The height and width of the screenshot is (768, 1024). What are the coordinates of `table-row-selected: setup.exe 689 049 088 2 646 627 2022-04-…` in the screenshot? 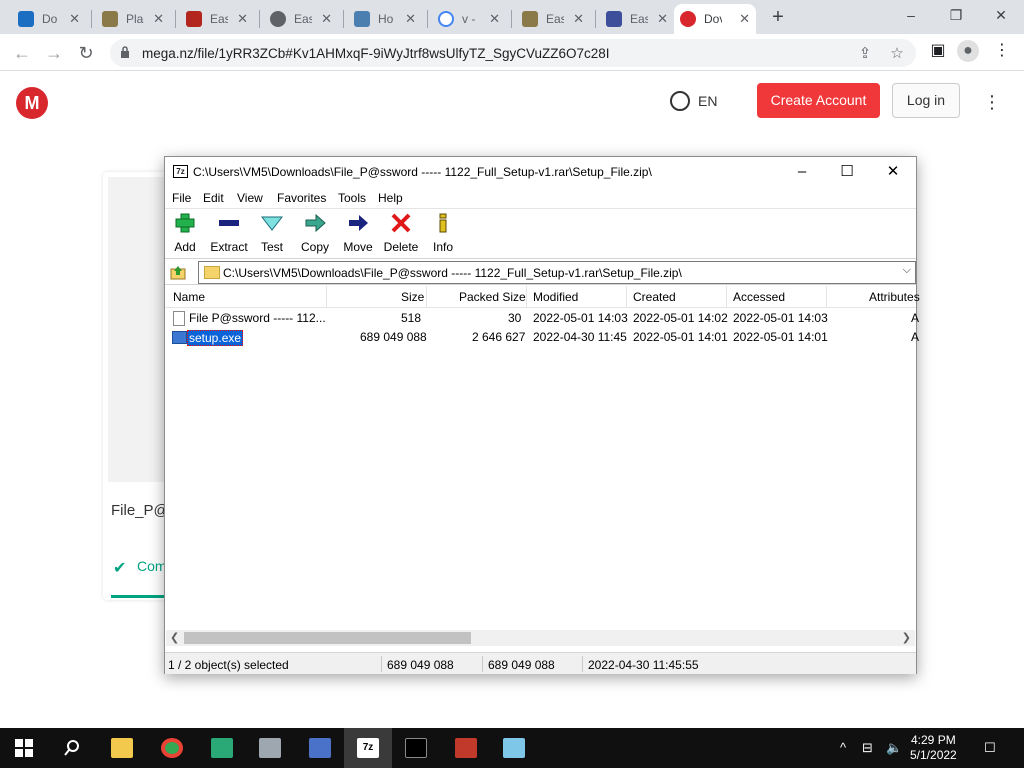 It's located at (542, 337).